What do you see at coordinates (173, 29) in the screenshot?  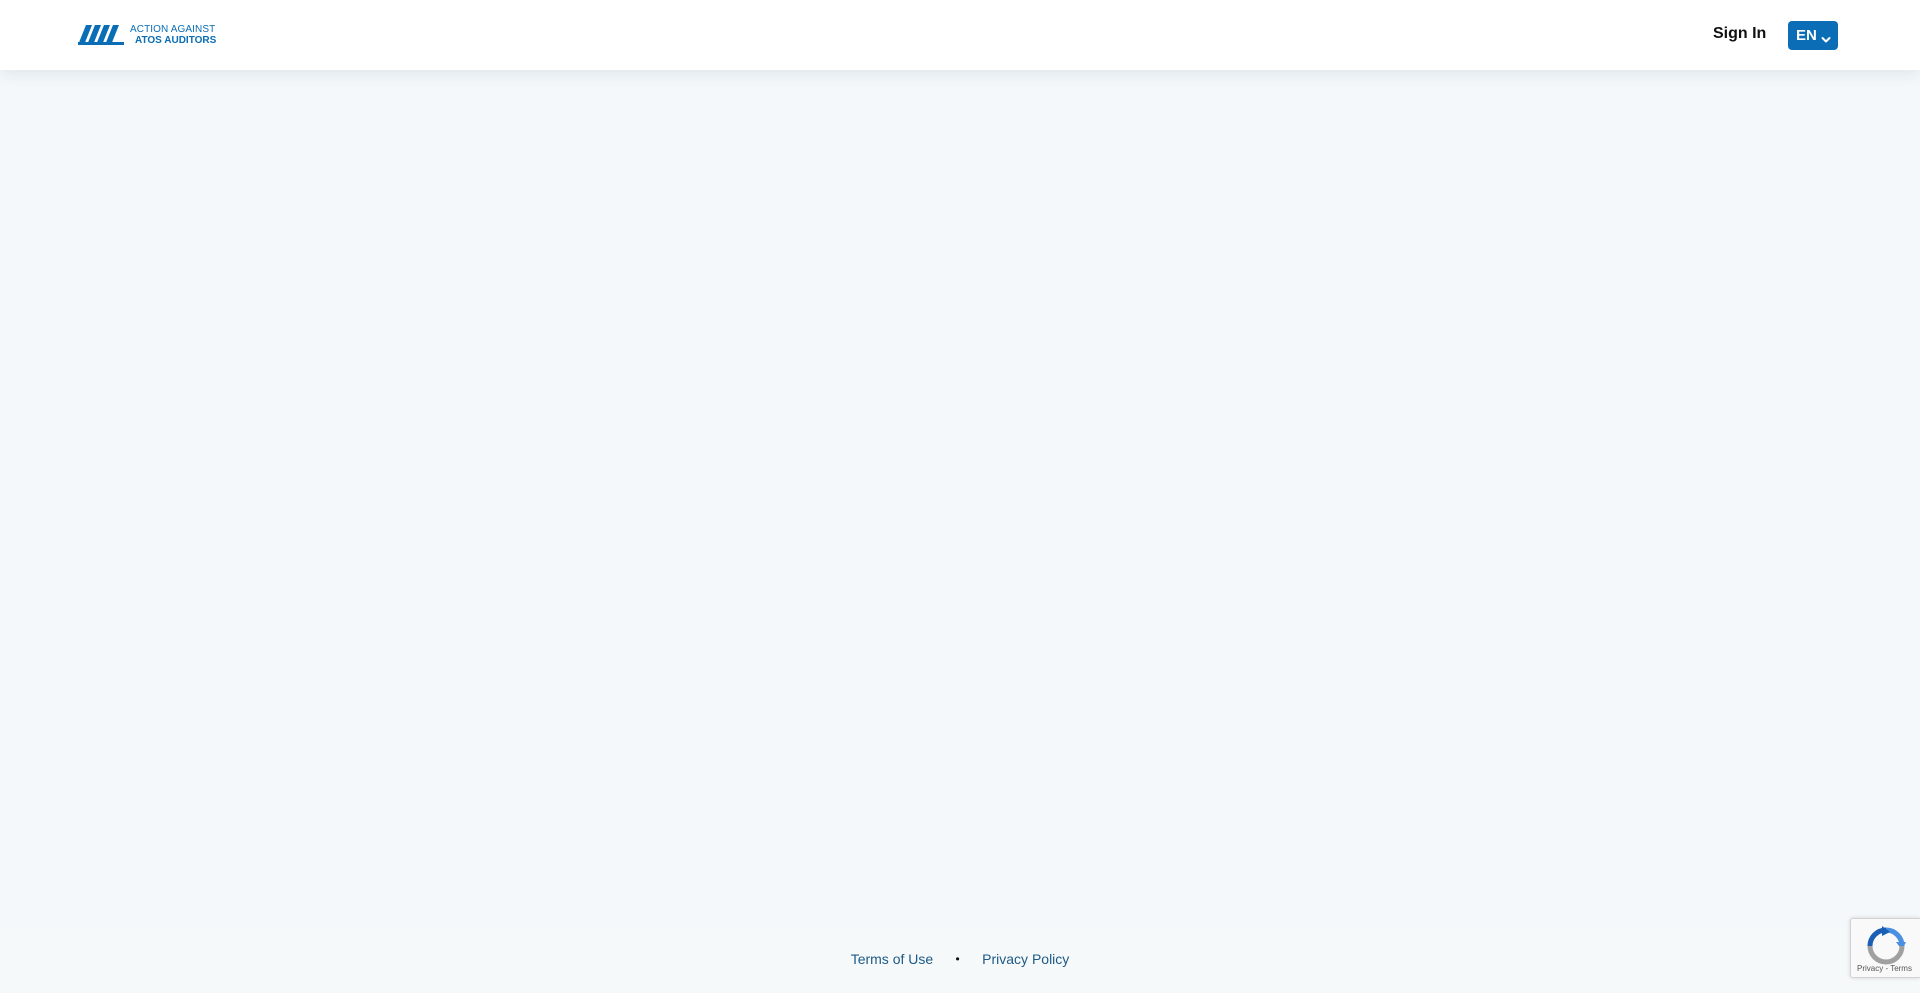 I see `logo-line1: ACTION AGAINST` at bounding box center [173, 29].